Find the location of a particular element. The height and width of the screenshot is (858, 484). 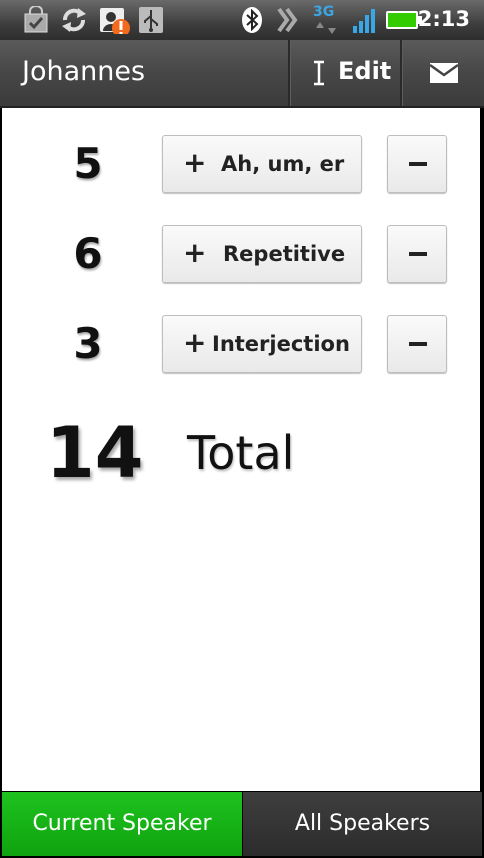

counter-row-repetitive: 6 + Repetitive is located at coordinates (241, 255).